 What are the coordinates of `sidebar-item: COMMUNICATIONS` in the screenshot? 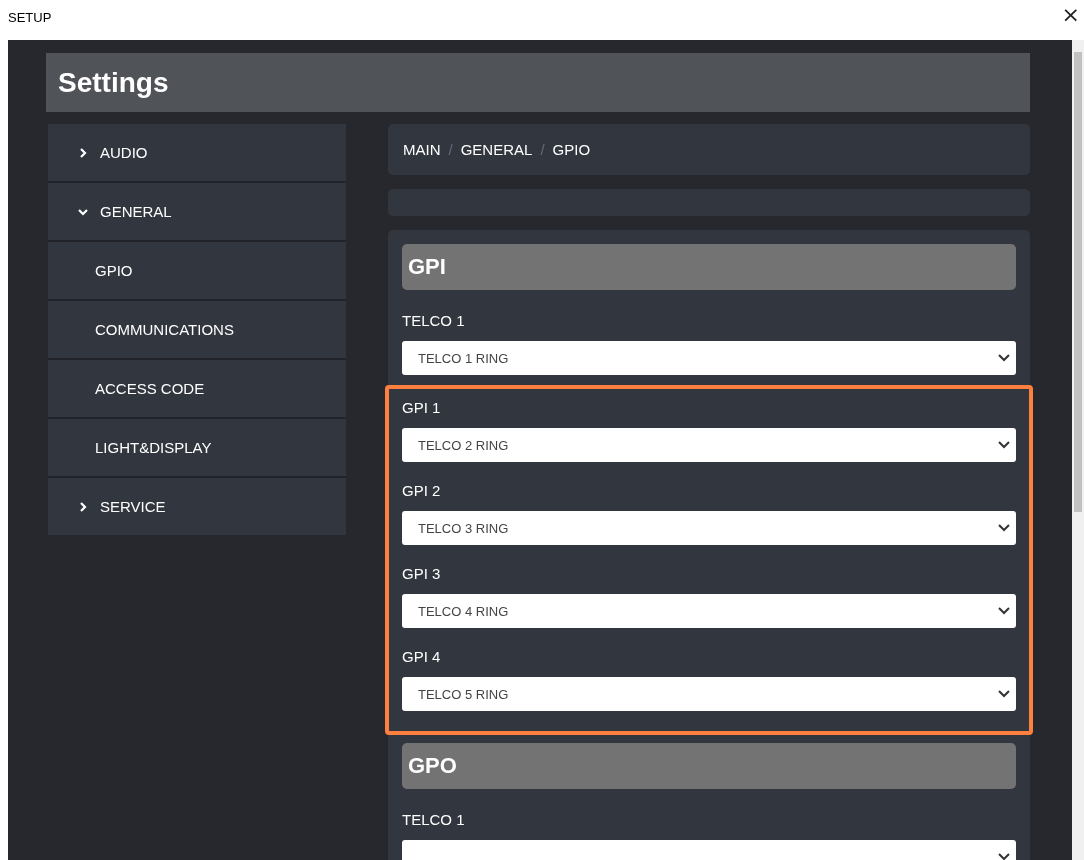 It's located at (197, 330).